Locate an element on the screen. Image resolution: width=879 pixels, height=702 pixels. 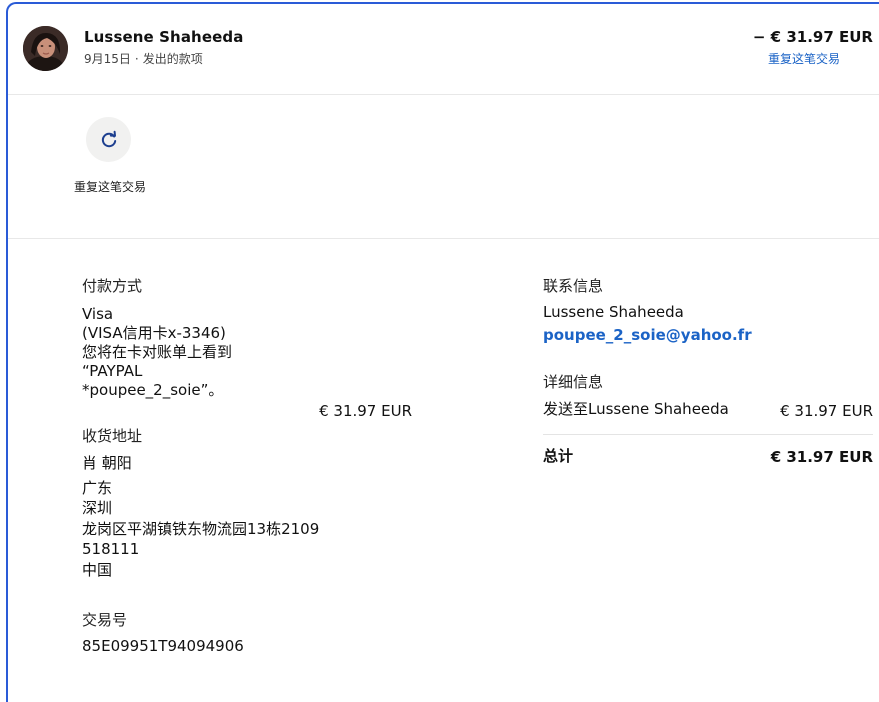
shipping-address: 肖 朝阳 广东 深圳 龙岗区平湖镇铁东物流园13栋2109 518111 中国 is located at coordinates (200, 516).